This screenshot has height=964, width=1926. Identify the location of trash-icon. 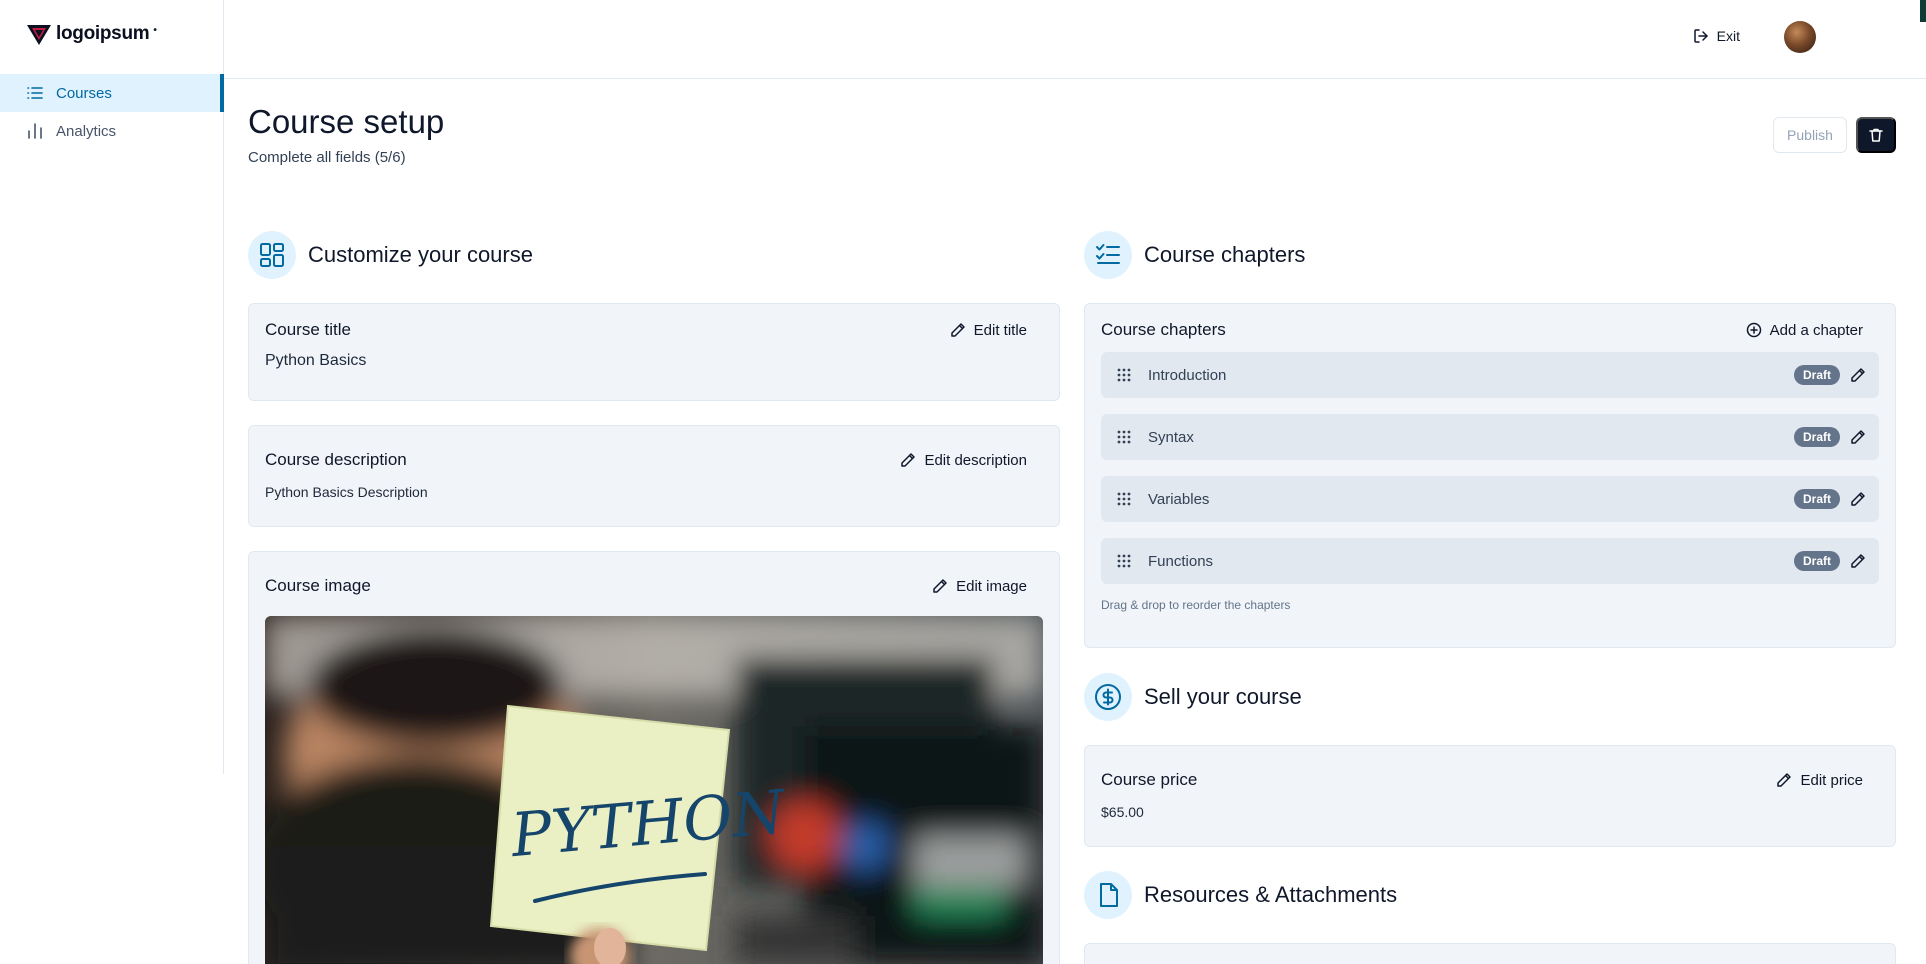
(1876, 135).